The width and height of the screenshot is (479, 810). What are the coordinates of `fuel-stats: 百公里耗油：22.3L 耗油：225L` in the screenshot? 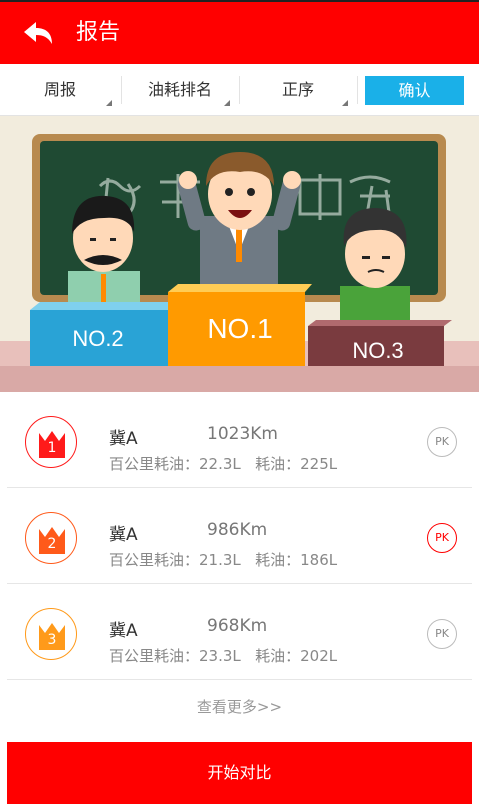 It's located at (223, 463).